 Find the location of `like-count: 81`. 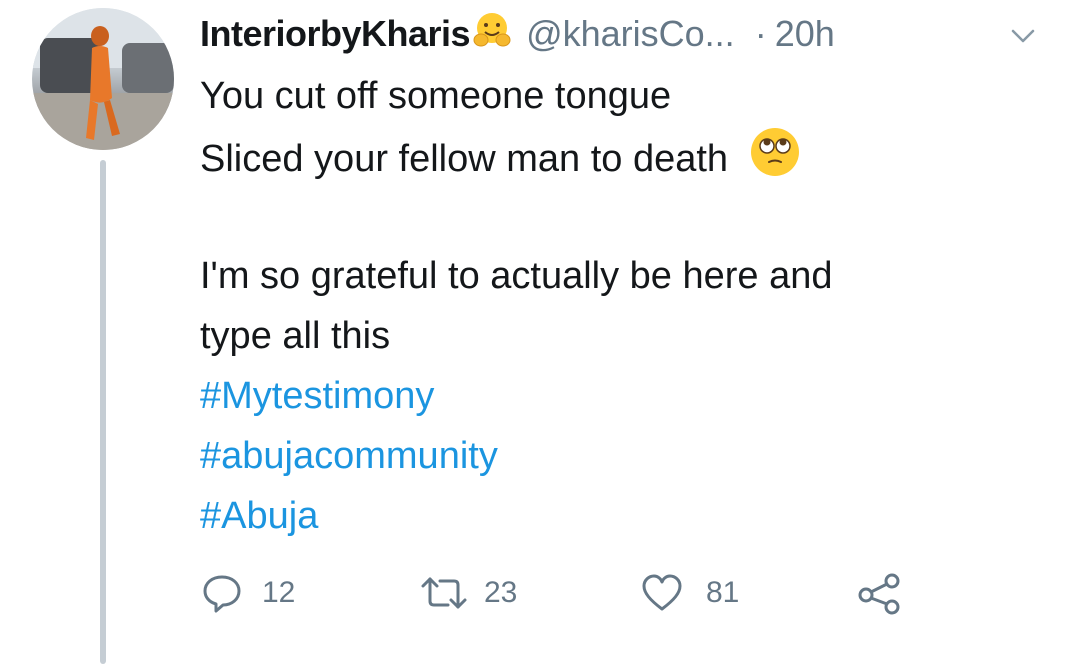

like-count: 81 is located at coordinates (723, 592).